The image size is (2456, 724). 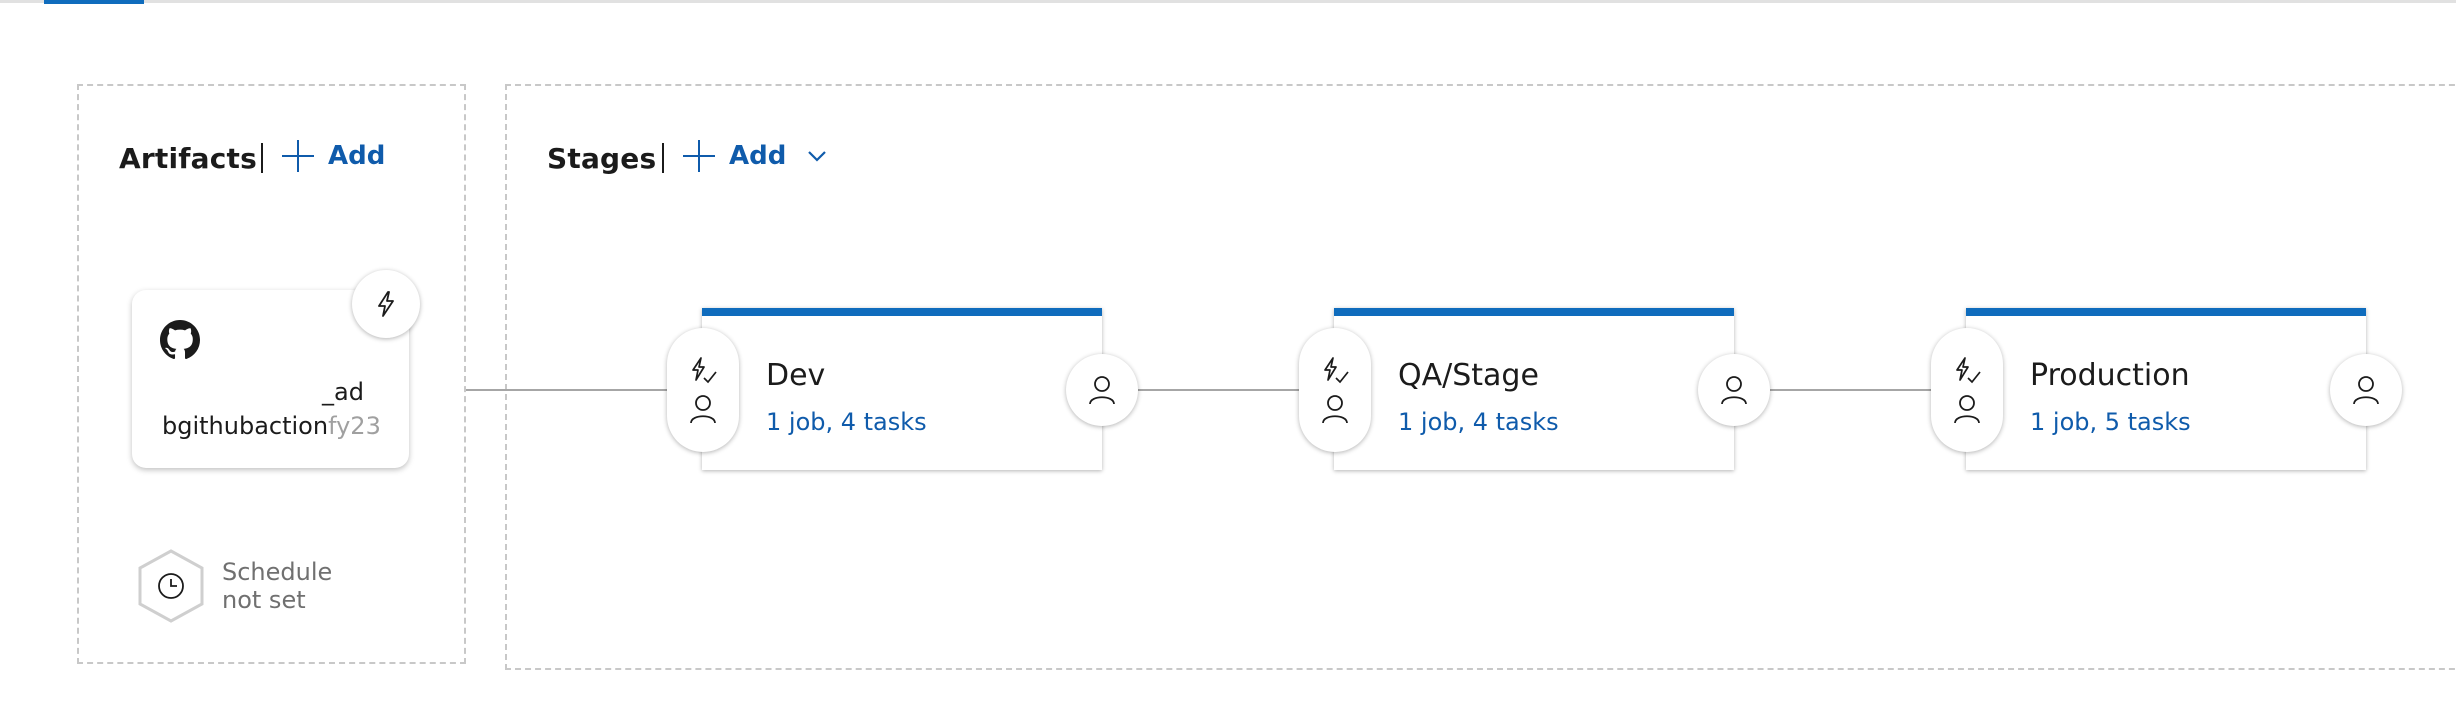 I want to click on github-icon, so click(x=180, y=340).